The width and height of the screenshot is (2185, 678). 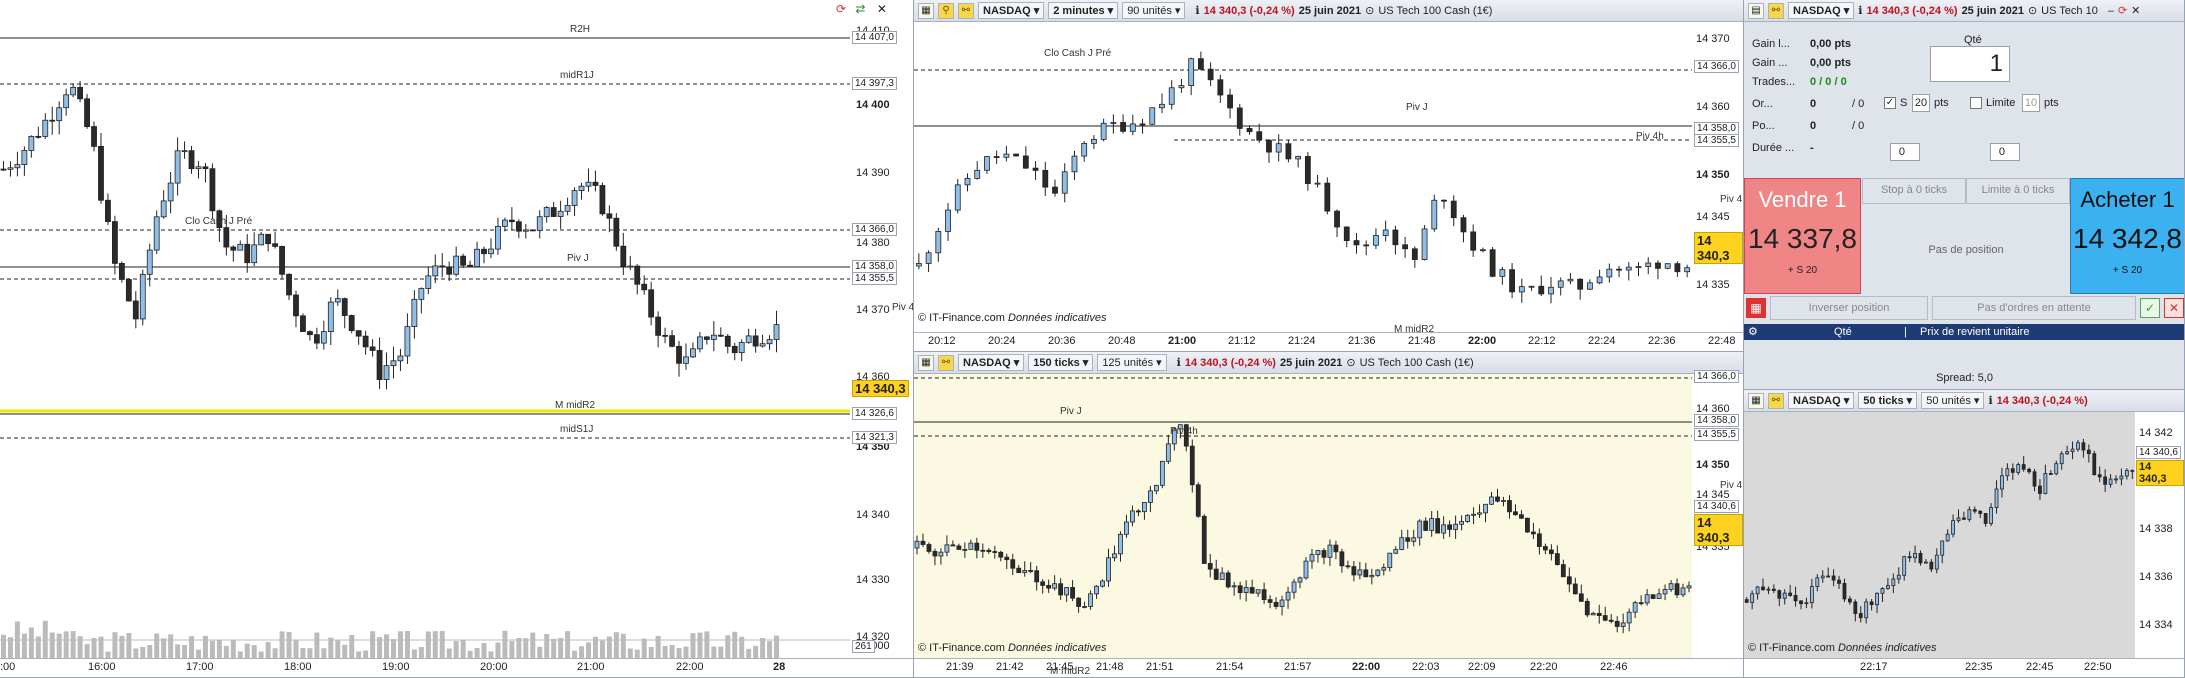 I want to click on symbol-label: NASDAQ, so click(x=1817, y=401).